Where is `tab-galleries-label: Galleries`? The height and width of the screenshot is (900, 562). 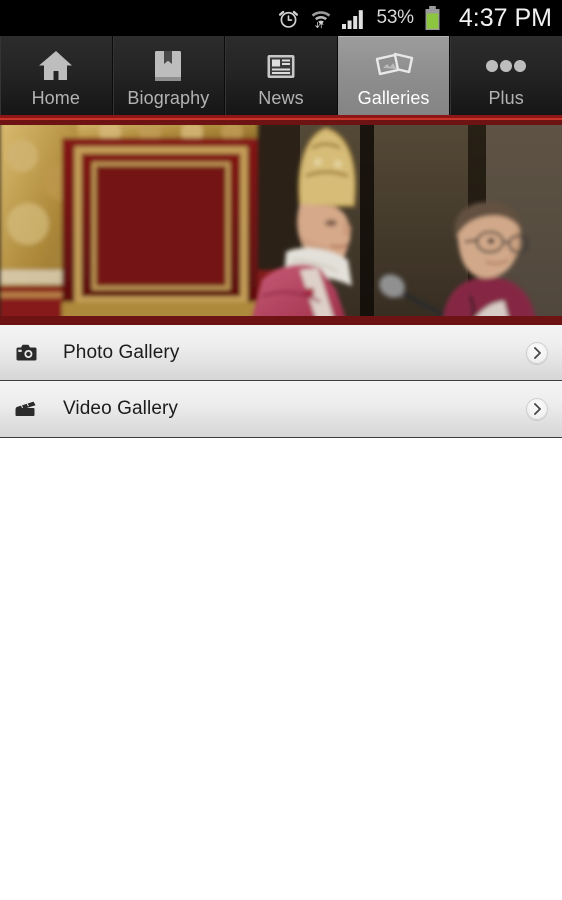 tab-galleries-label: Galleries is located at coordinates (393, 98).